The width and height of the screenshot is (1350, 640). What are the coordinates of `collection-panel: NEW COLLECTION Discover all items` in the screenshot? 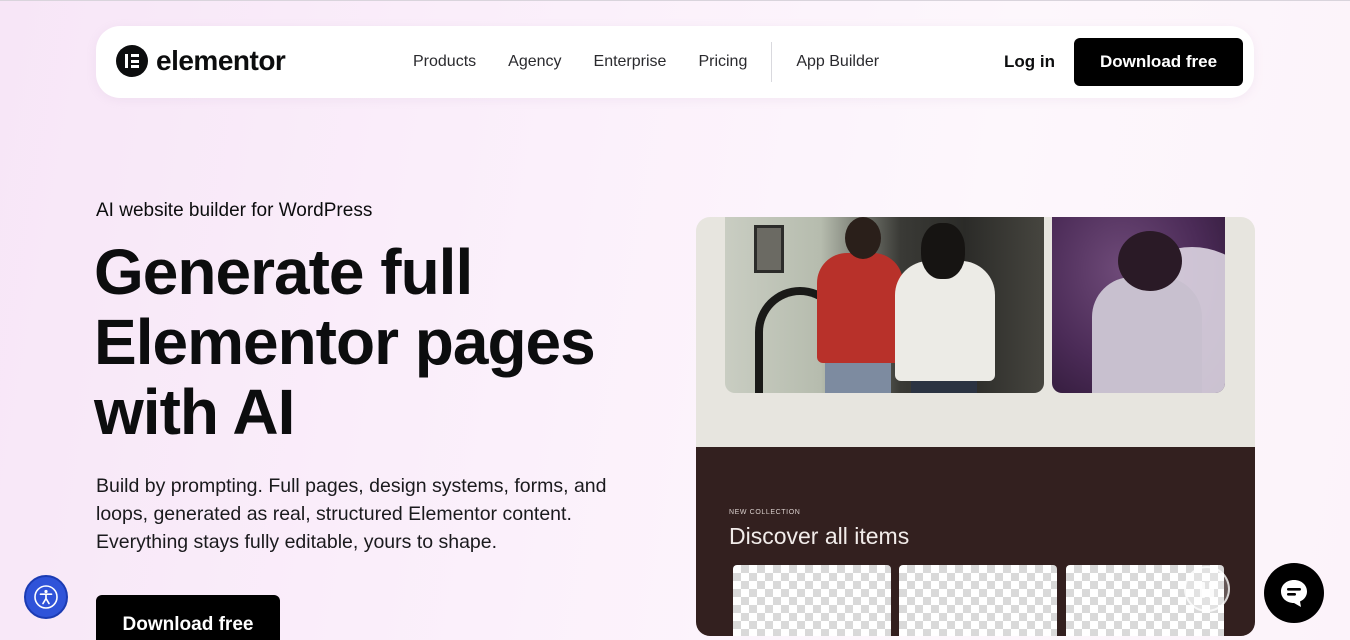 It's located at (975, 541).